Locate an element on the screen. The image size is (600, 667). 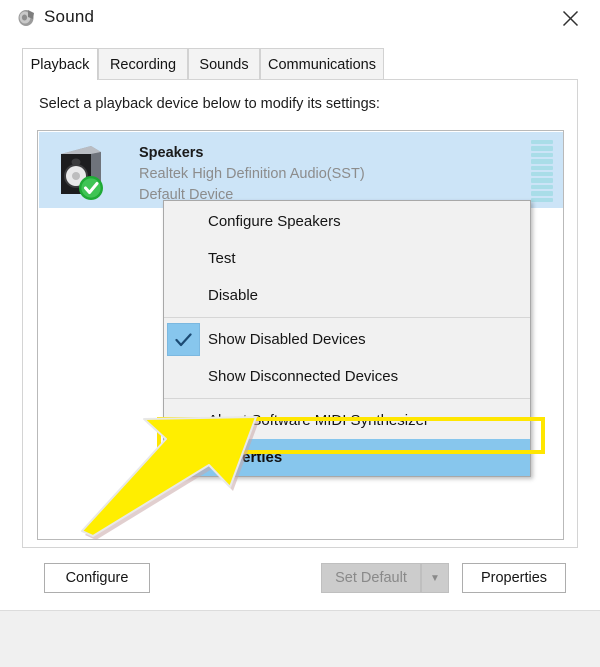
menu-item-show-disconnected-devices: Show Disconnected Devices is located at coordinates (347, 376).